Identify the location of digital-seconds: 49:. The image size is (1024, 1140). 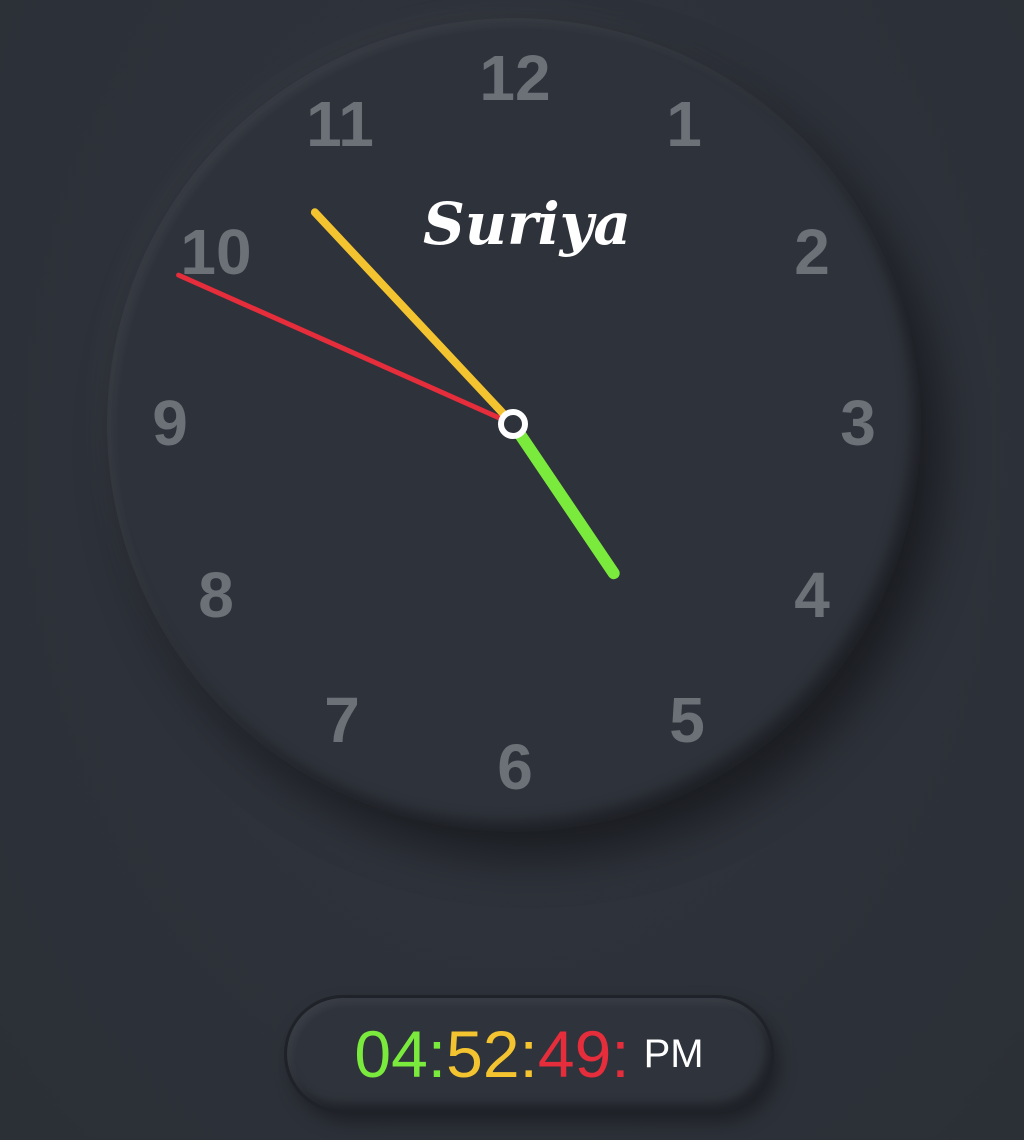
(583, 1054).